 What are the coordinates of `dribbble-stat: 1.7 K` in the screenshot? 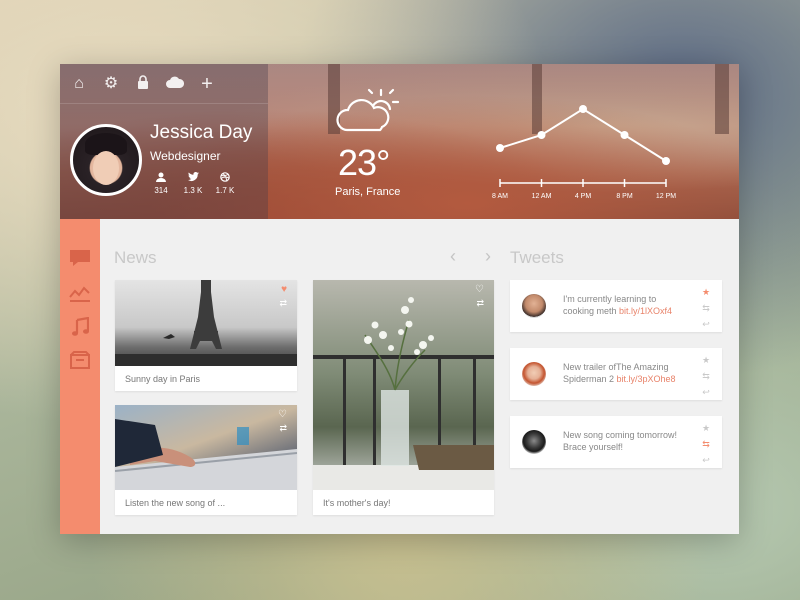 It's located at (225, 183).